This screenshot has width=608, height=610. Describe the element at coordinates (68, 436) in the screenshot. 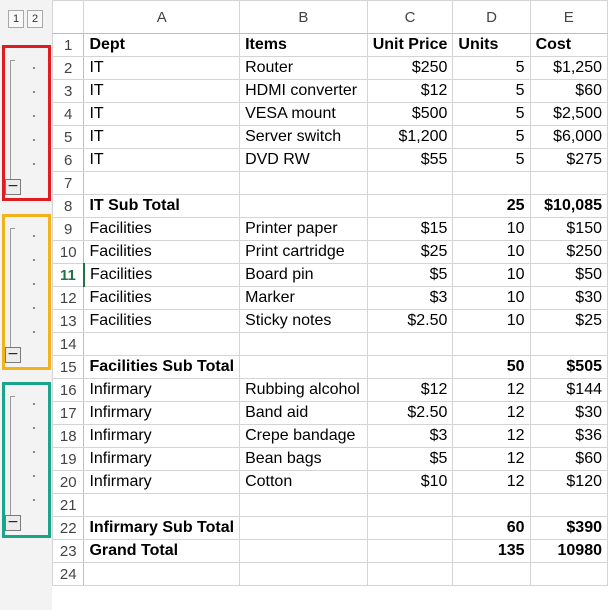

I see `row-header: 18` at that location.